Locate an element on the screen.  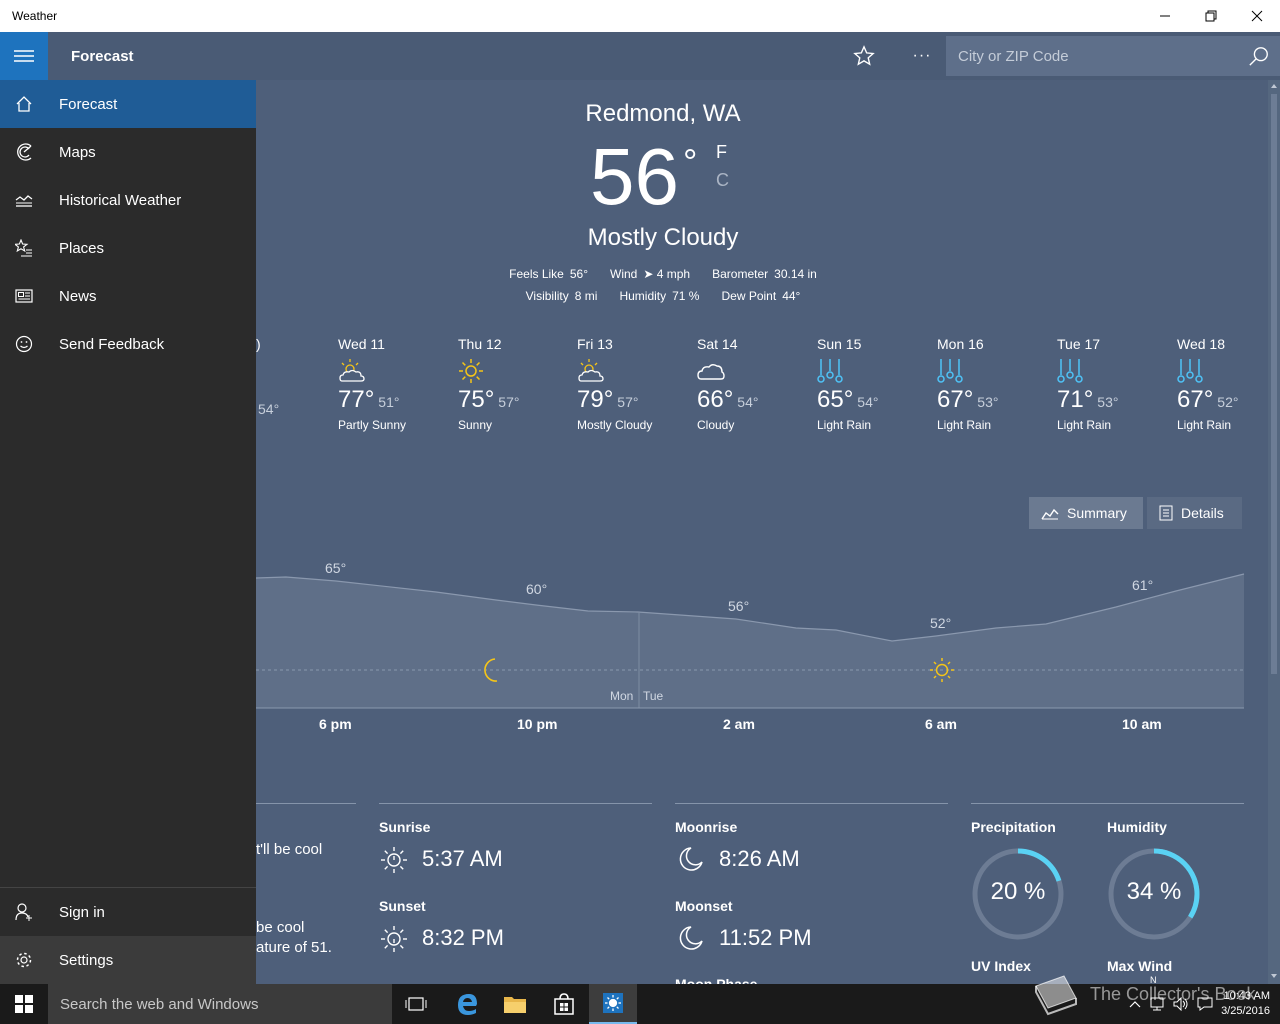
close-button is located at coordinates (1257, 16).